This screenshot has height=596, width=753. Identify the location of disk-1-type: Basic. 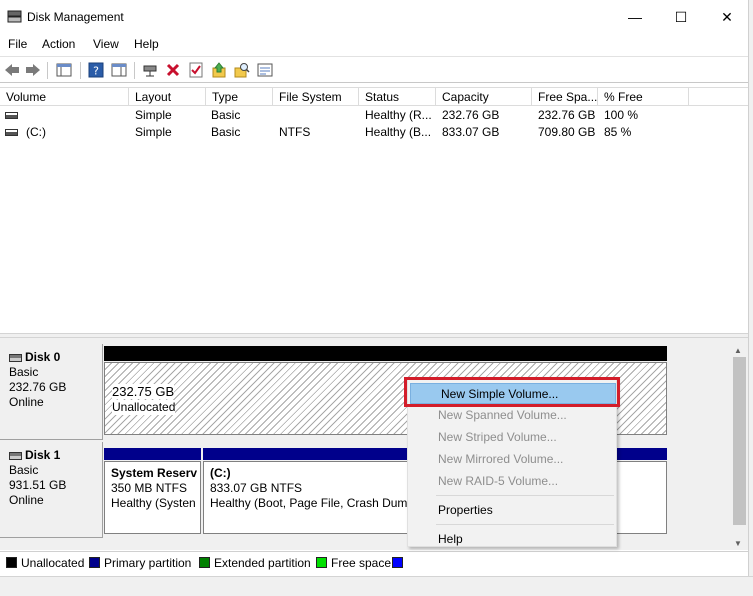
(24, 470).